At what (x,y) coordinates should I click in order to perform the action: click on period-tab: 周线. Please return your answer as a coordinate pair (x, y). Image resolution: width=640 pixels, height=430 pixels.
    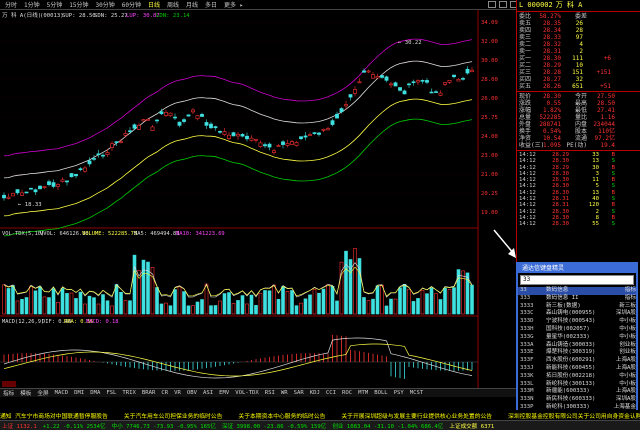
    Looking at the image, I should click on (173, 4).